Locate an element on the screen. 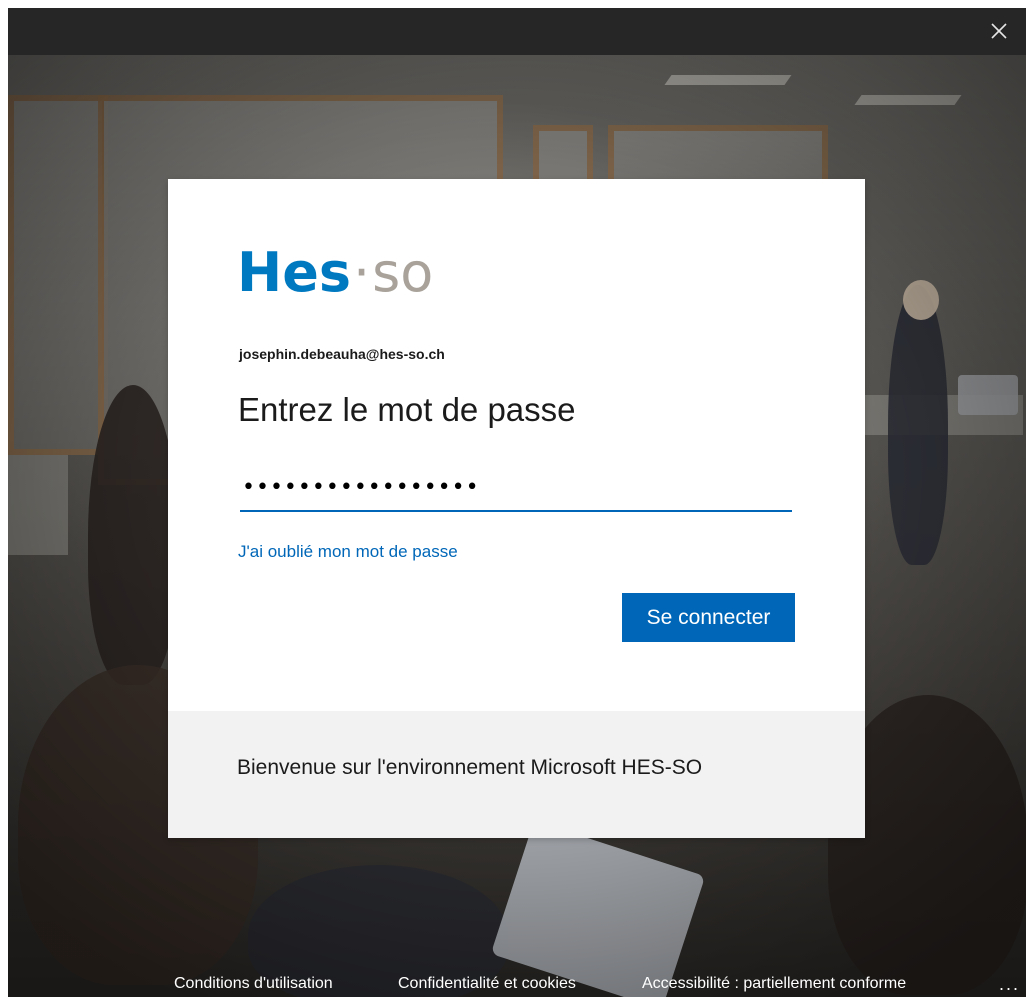 The height and width of the screenshot is (997, 1026). logo-primary-text: Hes is located at coordinates (294, 272).